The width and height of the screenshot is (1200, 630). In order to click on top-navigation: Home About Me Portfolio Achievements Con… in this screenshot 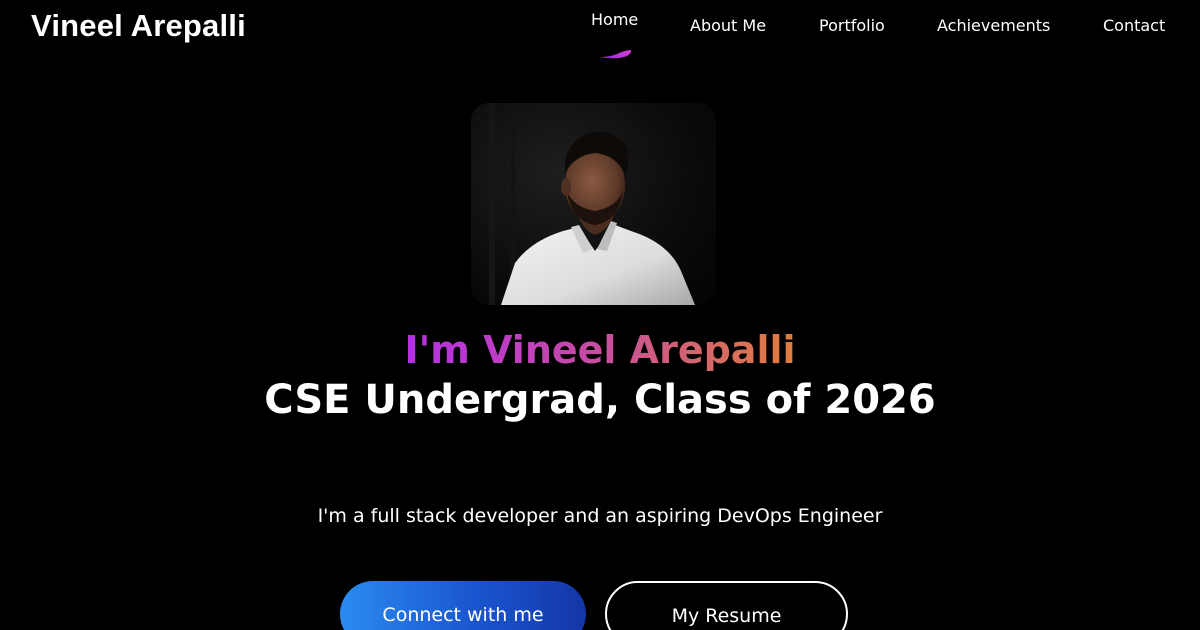, I will do `click(600, 35)`.